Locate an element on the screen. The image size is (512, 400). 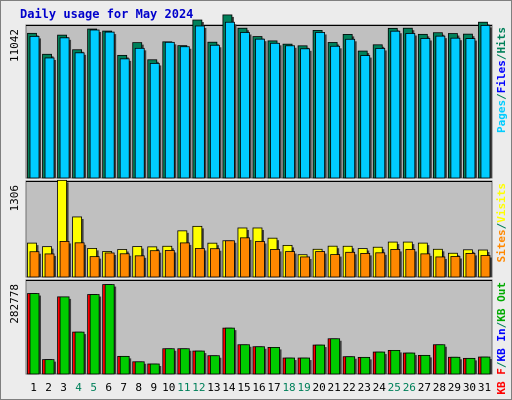
legend-item-visits: Visits is located at coordinates (501, 203).